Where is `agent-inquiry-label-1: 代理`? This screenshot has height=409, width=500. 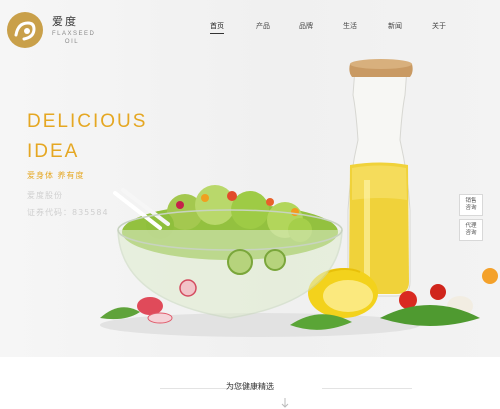 agent-inquiry-label-1: 代理 is located at coordinates (471, 226).